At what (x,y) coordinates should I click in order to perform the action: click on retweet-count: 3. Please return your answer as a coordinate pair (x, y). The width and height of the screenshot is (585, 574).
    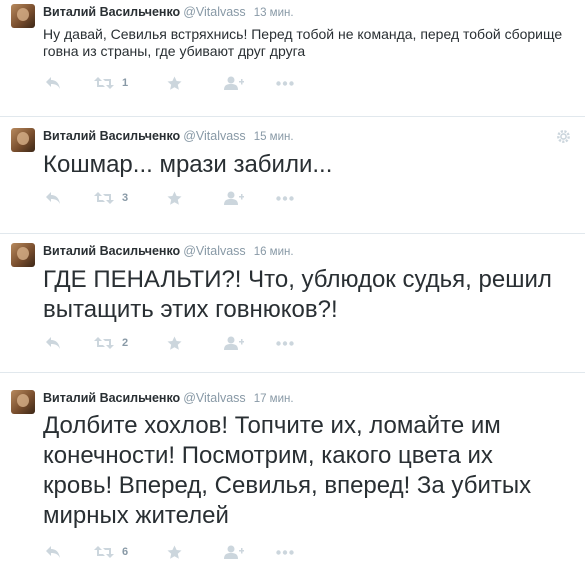
    Looking at the image, I should click on (125, 198).